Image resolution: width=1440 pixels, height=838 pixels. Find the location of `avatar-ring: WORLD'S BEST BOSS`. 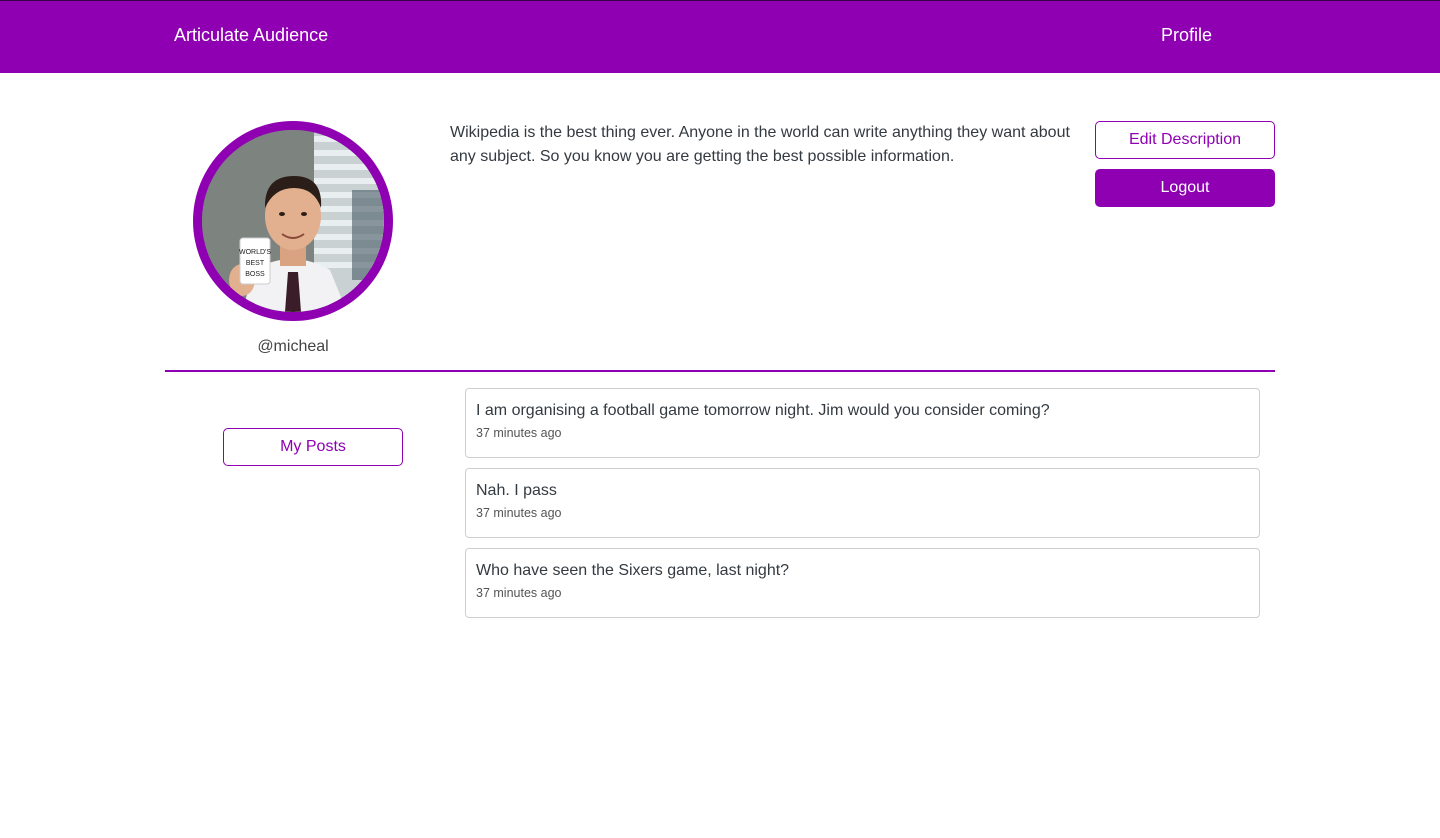

avatar-ring: WORLD'S BEST BOSS is located at coordinates (293, 221).